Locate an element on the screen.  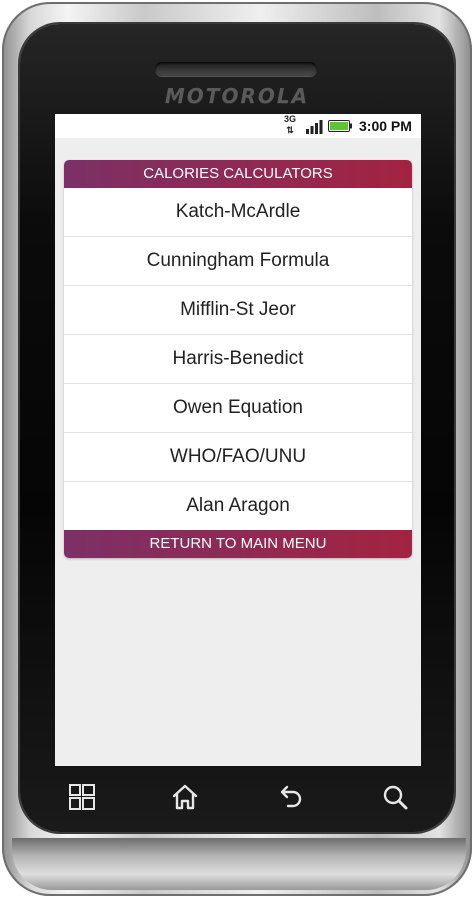
menu-item-katch-mcardle: Katch-McArdle is located at coordinates (238, 212).